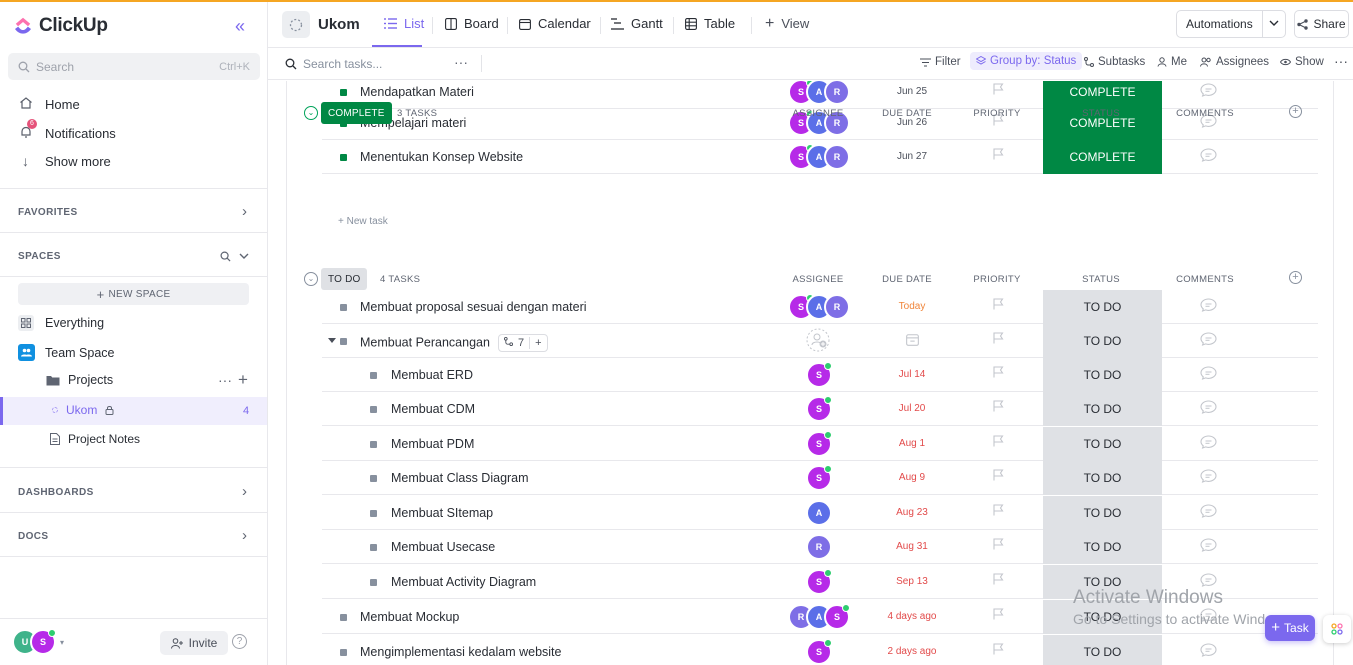 This screenshot has height=665, width=1353. I want to click on status-cell: COMPLETE, so click(1102, 157).